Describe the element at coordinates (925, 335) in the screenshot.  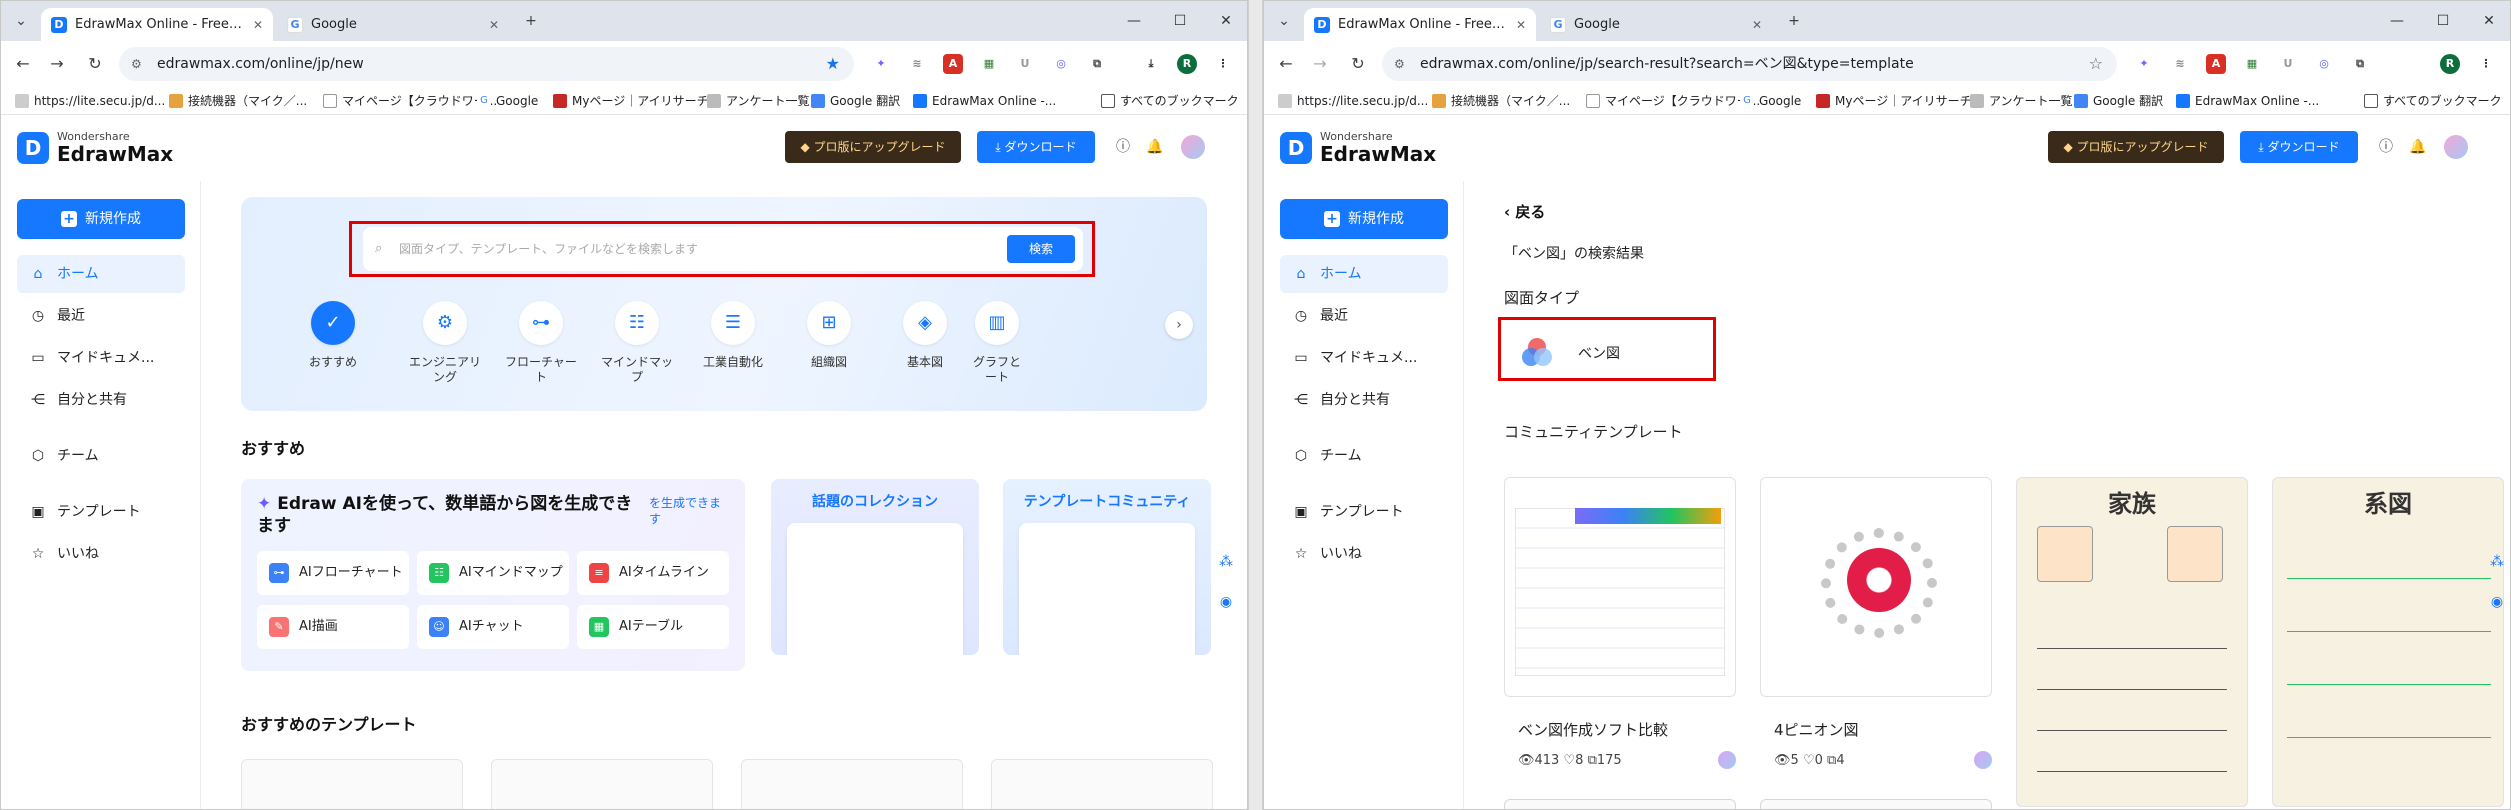
I see `category-basic: ◈ 基本図` at that location.